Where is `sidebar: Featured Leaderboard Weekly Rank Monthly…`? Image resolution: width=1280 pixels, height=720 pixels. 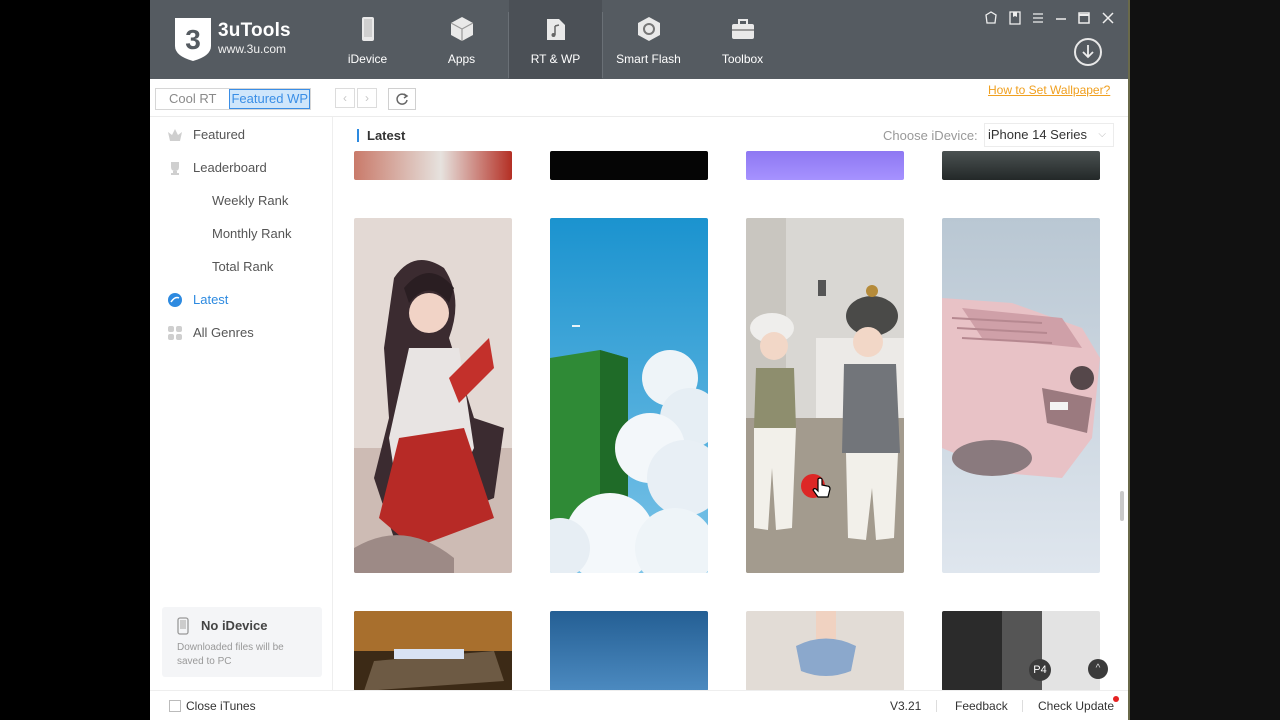 sidebar: Featured Leaderboard Weekly Rank Monthly… is located at coordinates (241, 403).